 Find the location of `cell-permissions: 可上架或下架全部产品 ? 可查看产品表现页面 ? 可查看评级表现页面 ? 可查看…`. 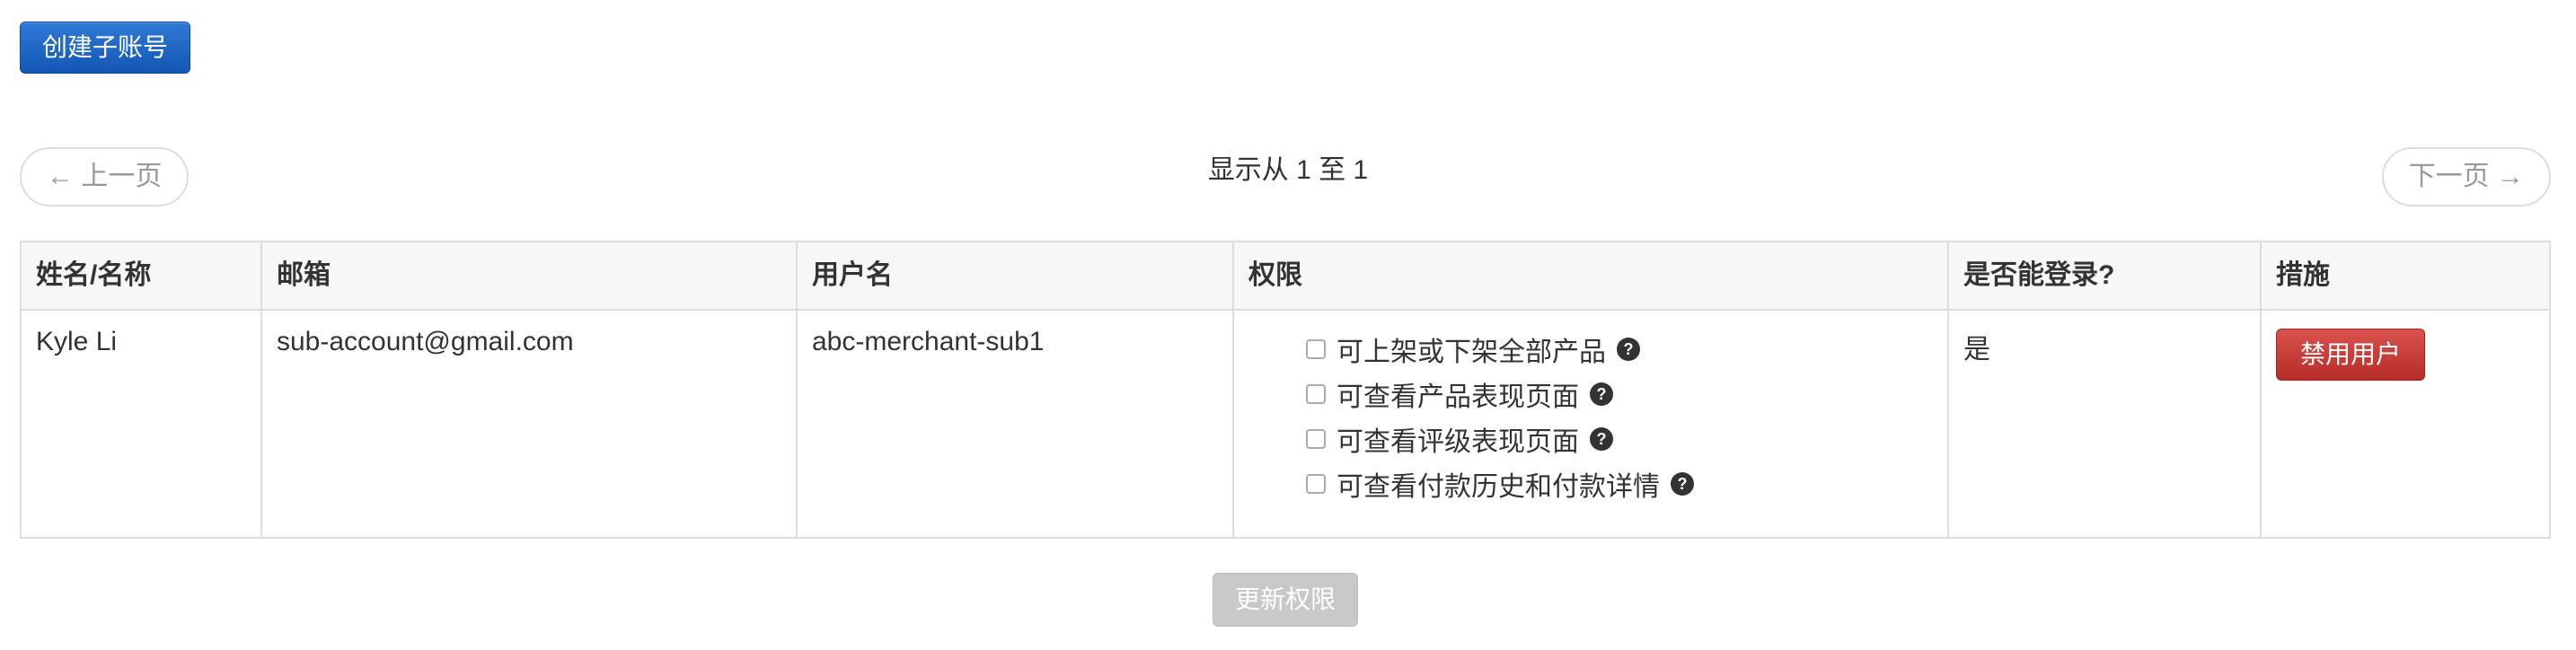

cell-permissions: 可上架或下架全部产品 ? 可查看产品表现页面 ? 可查看评级表现页面 ? 可查看… is located at coordinates (1590, 424).